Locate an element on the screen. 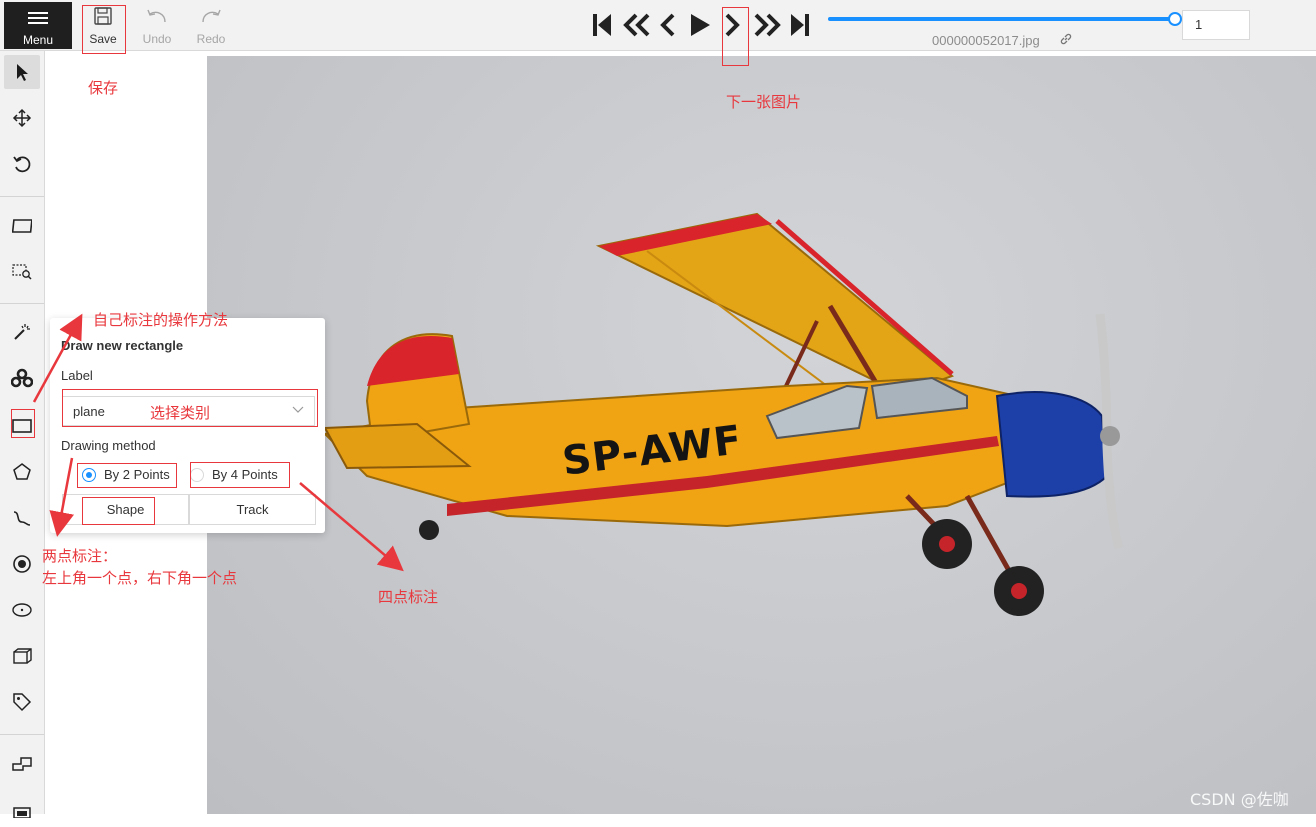  rectangle-tool-highlight-box is located at coordinates (23, 423).